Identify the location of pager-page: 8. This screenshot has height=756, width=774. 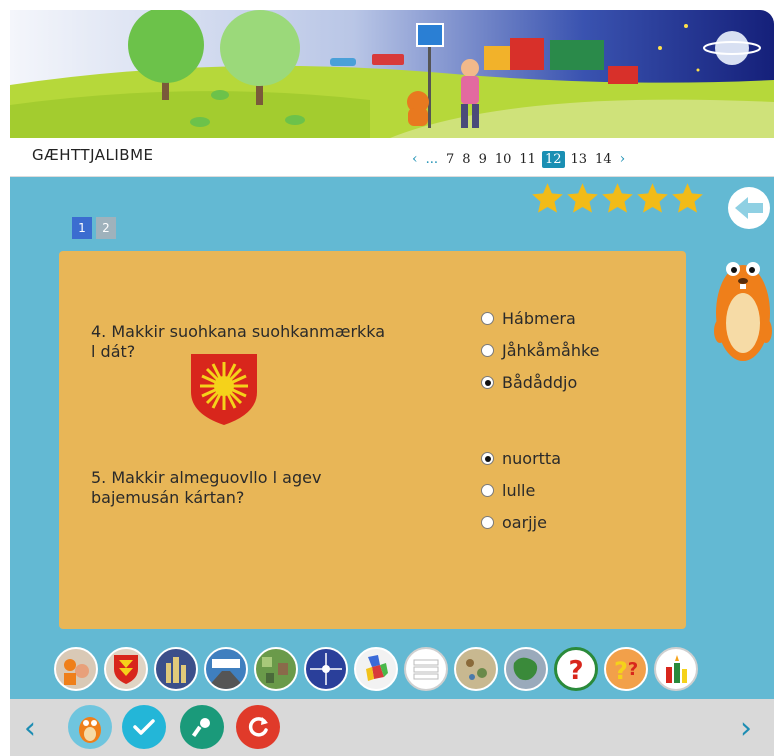
(466, 159).